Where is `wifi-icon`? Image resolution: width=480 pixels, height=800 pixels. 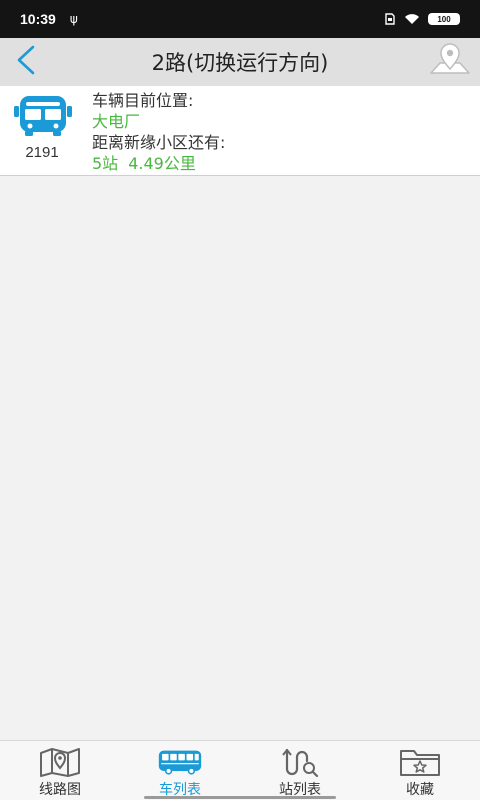
wifi-icon is located at coordinates (412, 19).